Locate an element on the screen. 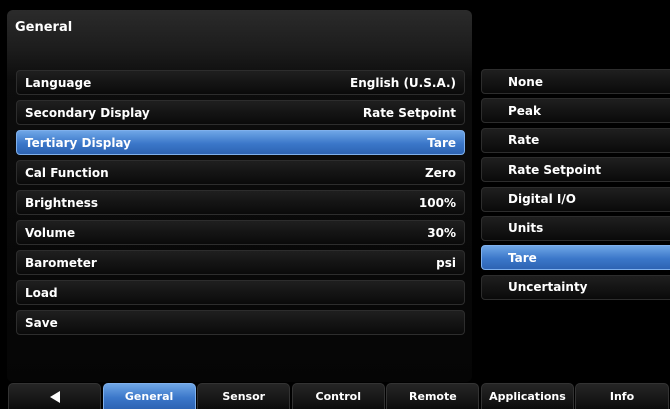  tab-remote: Remote is located at coordinates (433, 396).